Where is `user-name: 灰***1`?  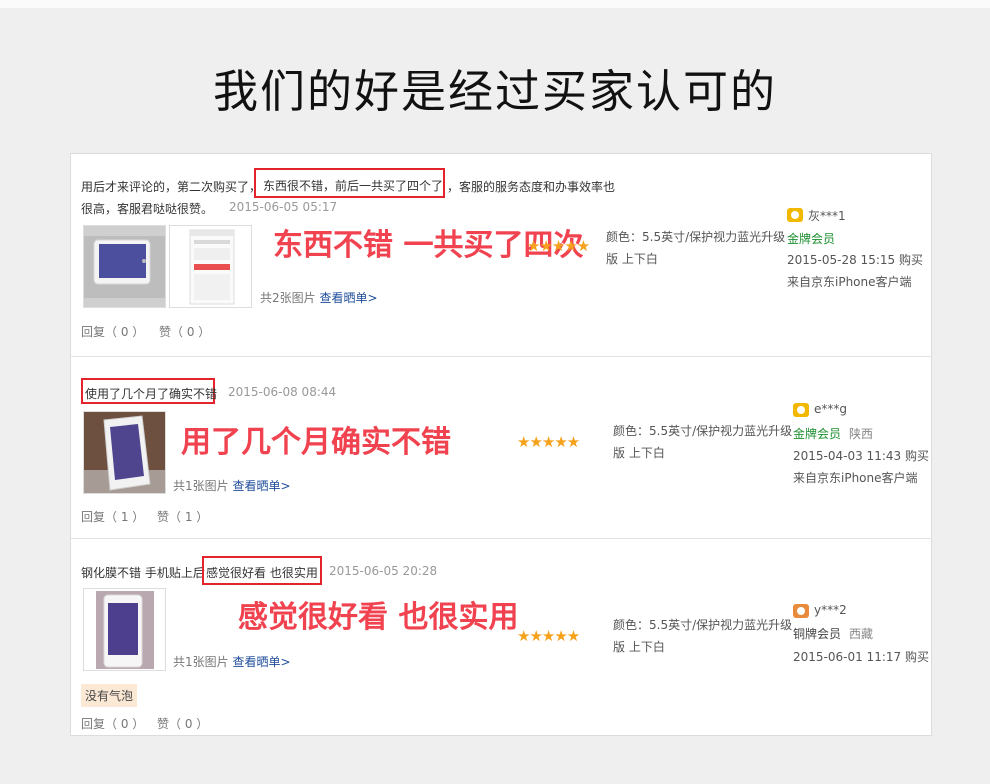 user-name: 灰***1 is located at coordinates (827, 215).